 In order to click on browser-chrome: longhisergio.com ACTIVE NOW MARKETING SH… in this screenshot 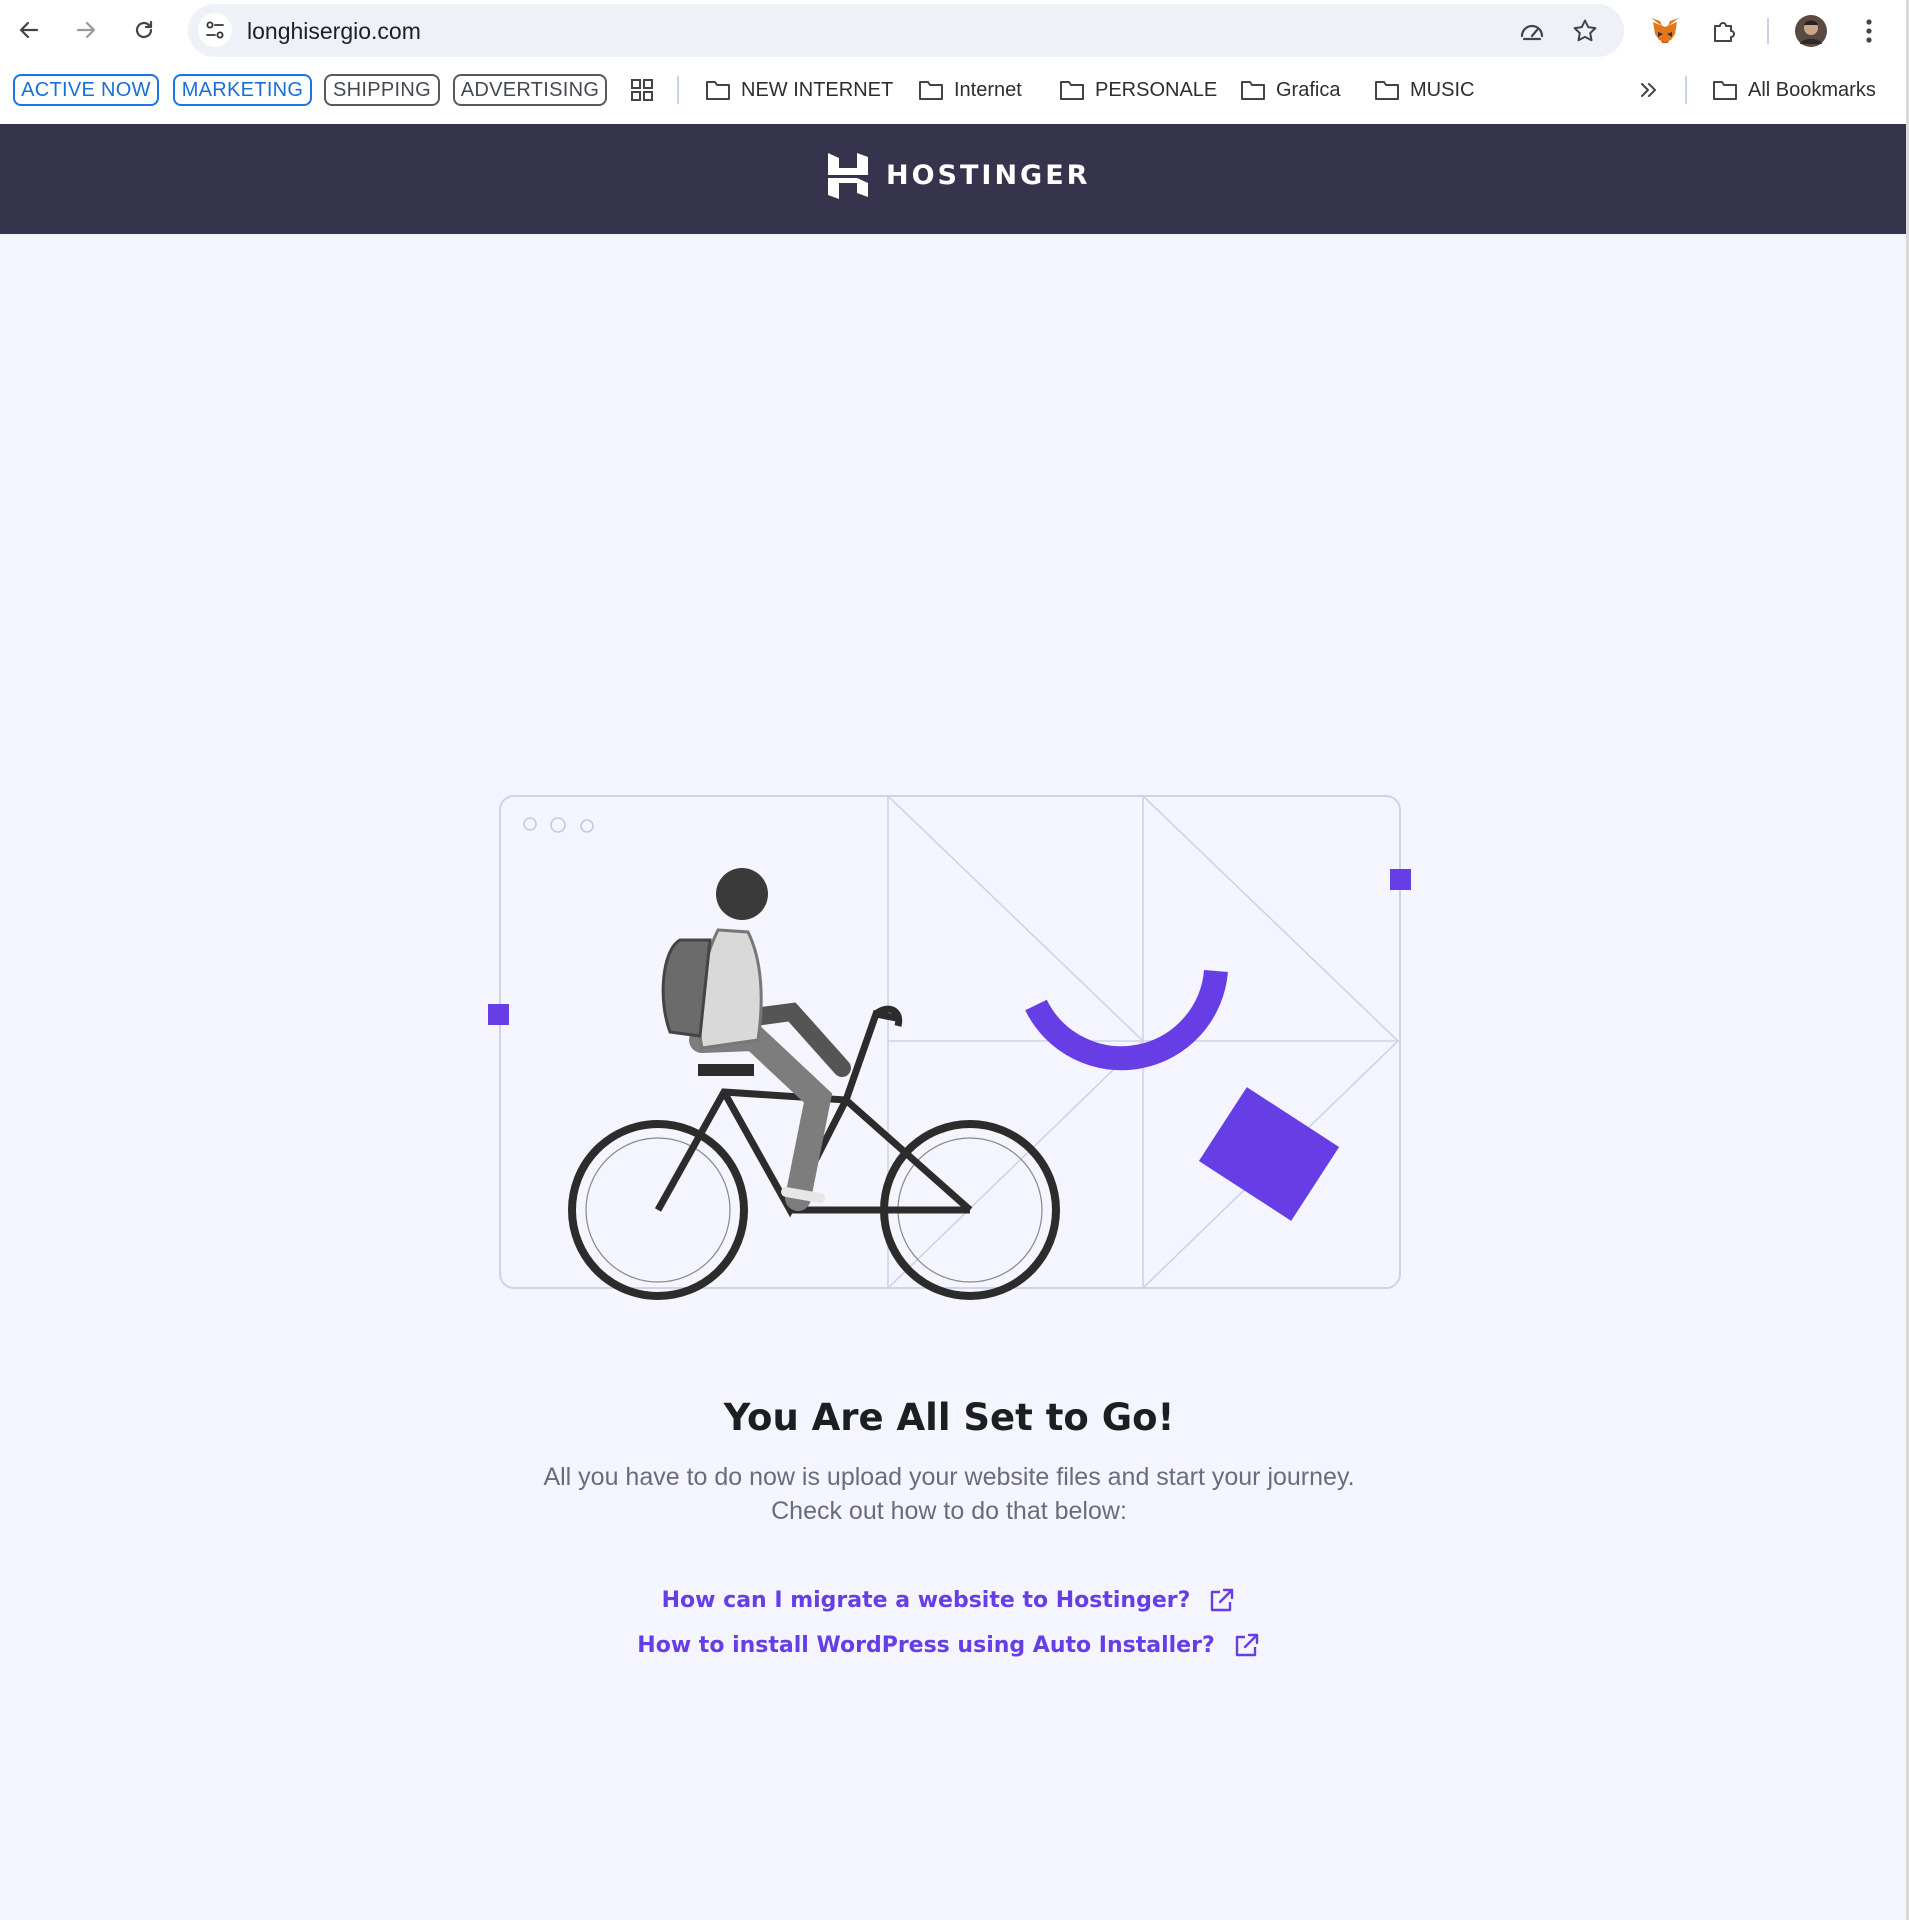, I will do `click(953, 62)`.